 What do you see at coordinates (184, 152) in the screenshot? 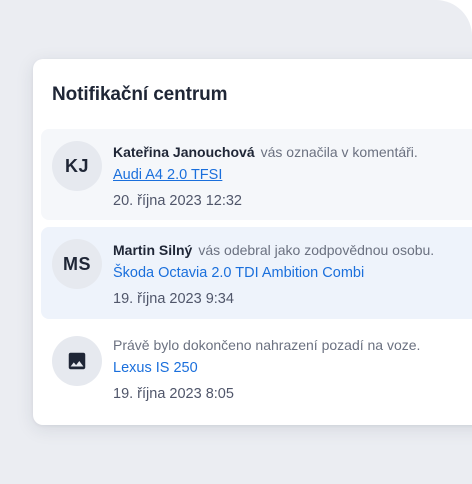
I see `notification-actor: Kateřina Janouchová` at bounding box center [184, 152].